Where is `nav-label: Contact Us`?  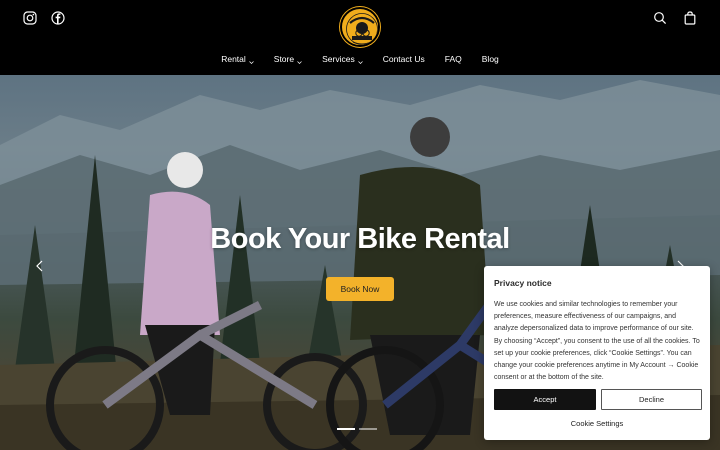 nav-label: Contact Us is located at coordinates (403, 59).